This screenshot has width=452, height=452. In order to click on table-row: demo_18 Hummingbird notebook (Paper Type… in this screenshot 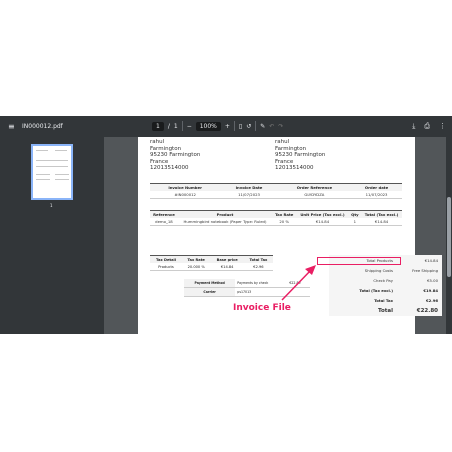, I will do `click(276, 222)`.